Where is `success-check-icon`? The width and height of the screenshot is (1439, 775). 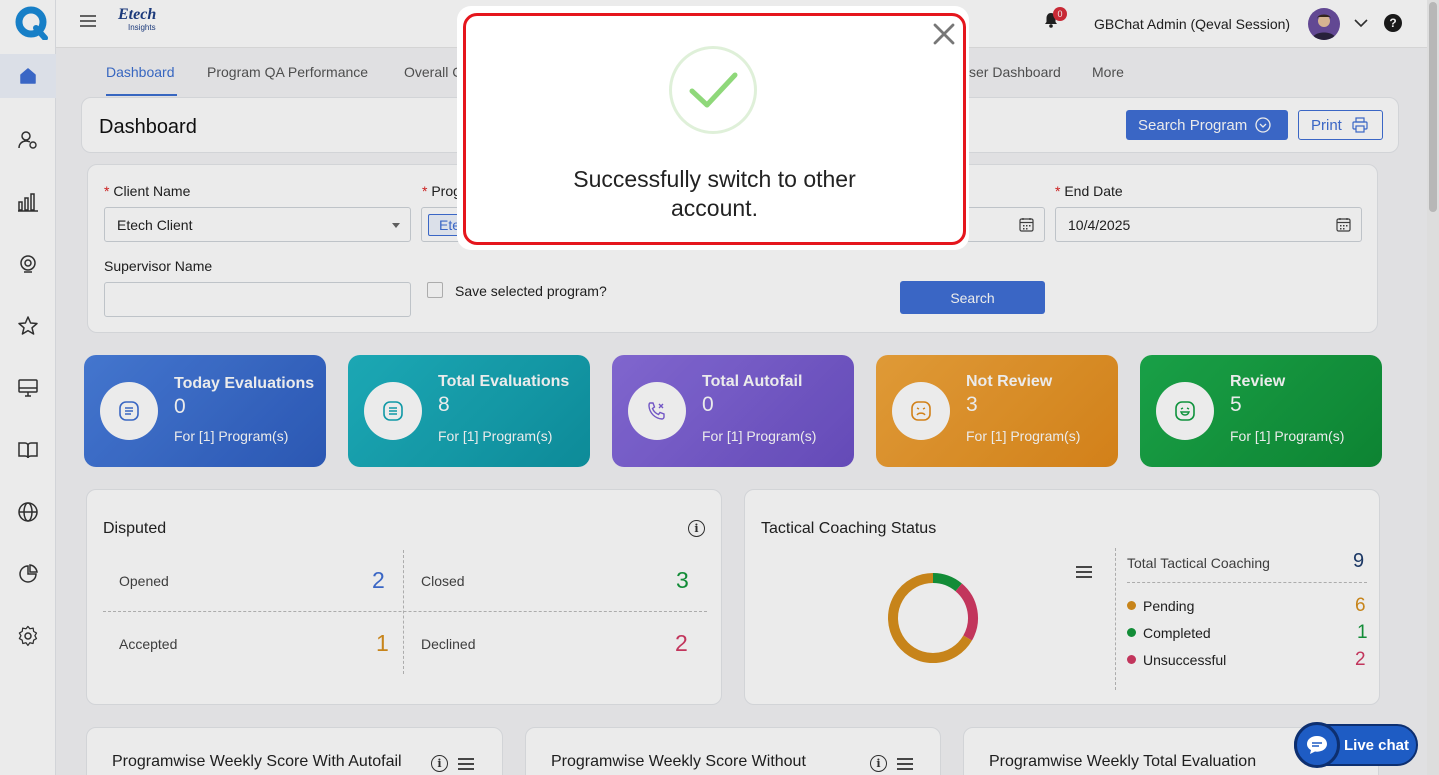 success-check-icon is located at coordinates (713, 90).